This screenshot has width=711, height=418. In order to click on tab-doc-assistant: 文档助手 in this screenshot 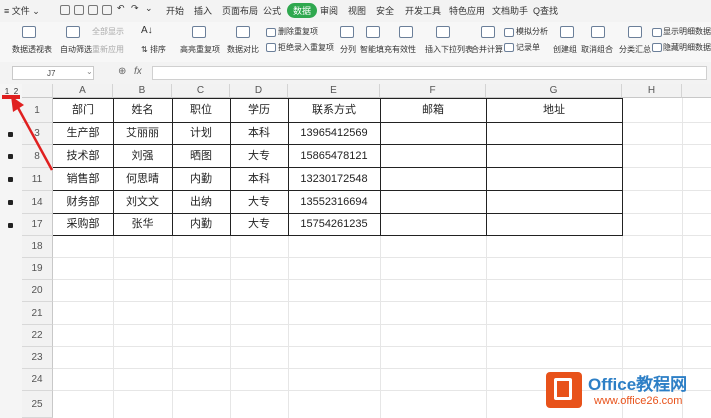, I will do `click(510, 10)`.